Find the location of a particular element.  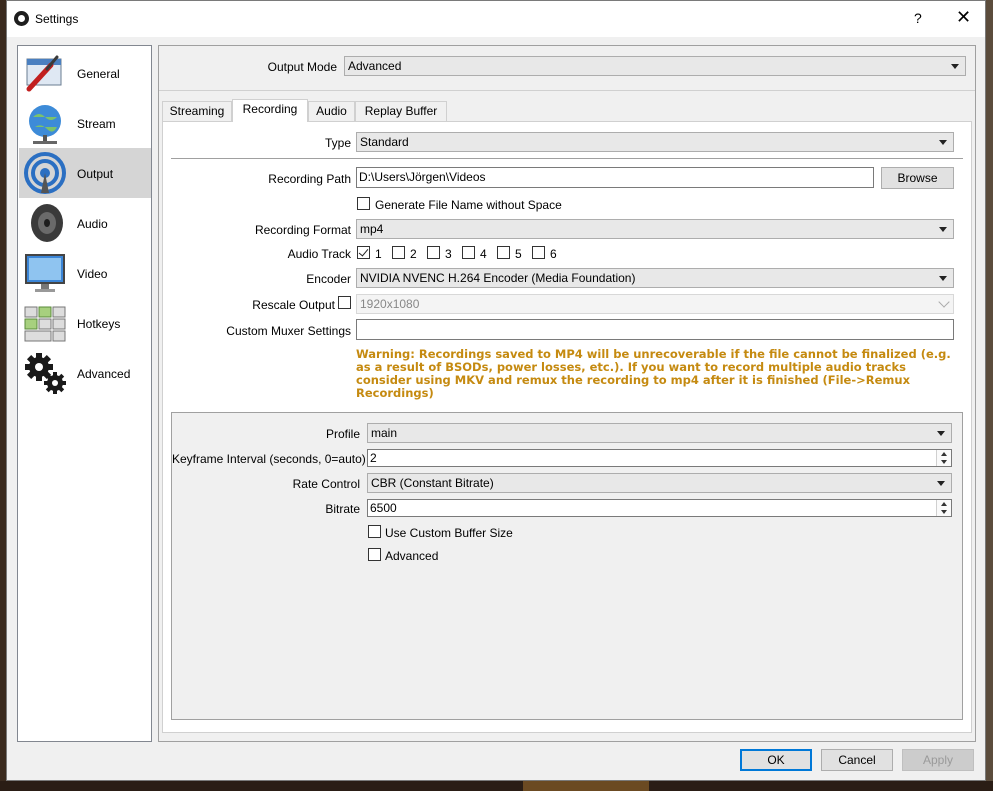

close-button: ✕ is located at coordinates (963, 17).